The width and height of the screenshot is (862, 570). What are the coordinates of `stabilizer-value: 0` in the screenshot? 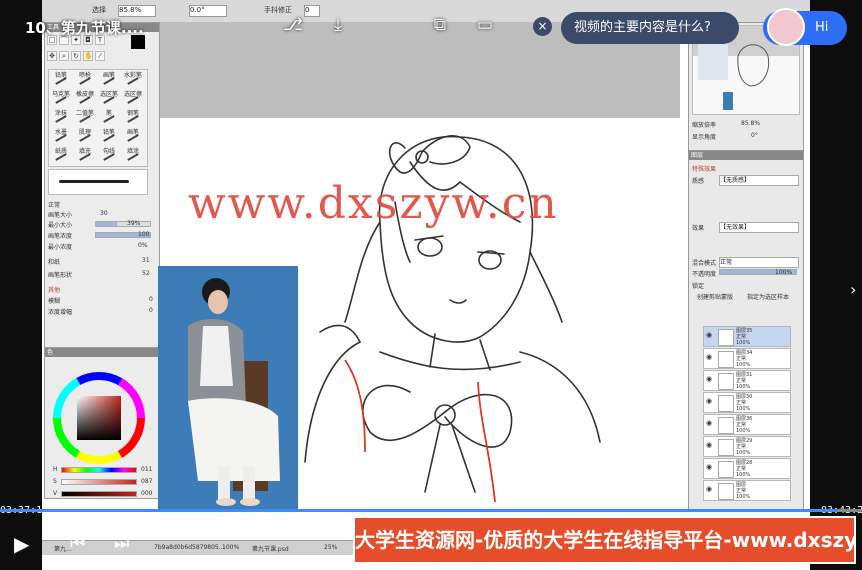 It's located at (307, 10).